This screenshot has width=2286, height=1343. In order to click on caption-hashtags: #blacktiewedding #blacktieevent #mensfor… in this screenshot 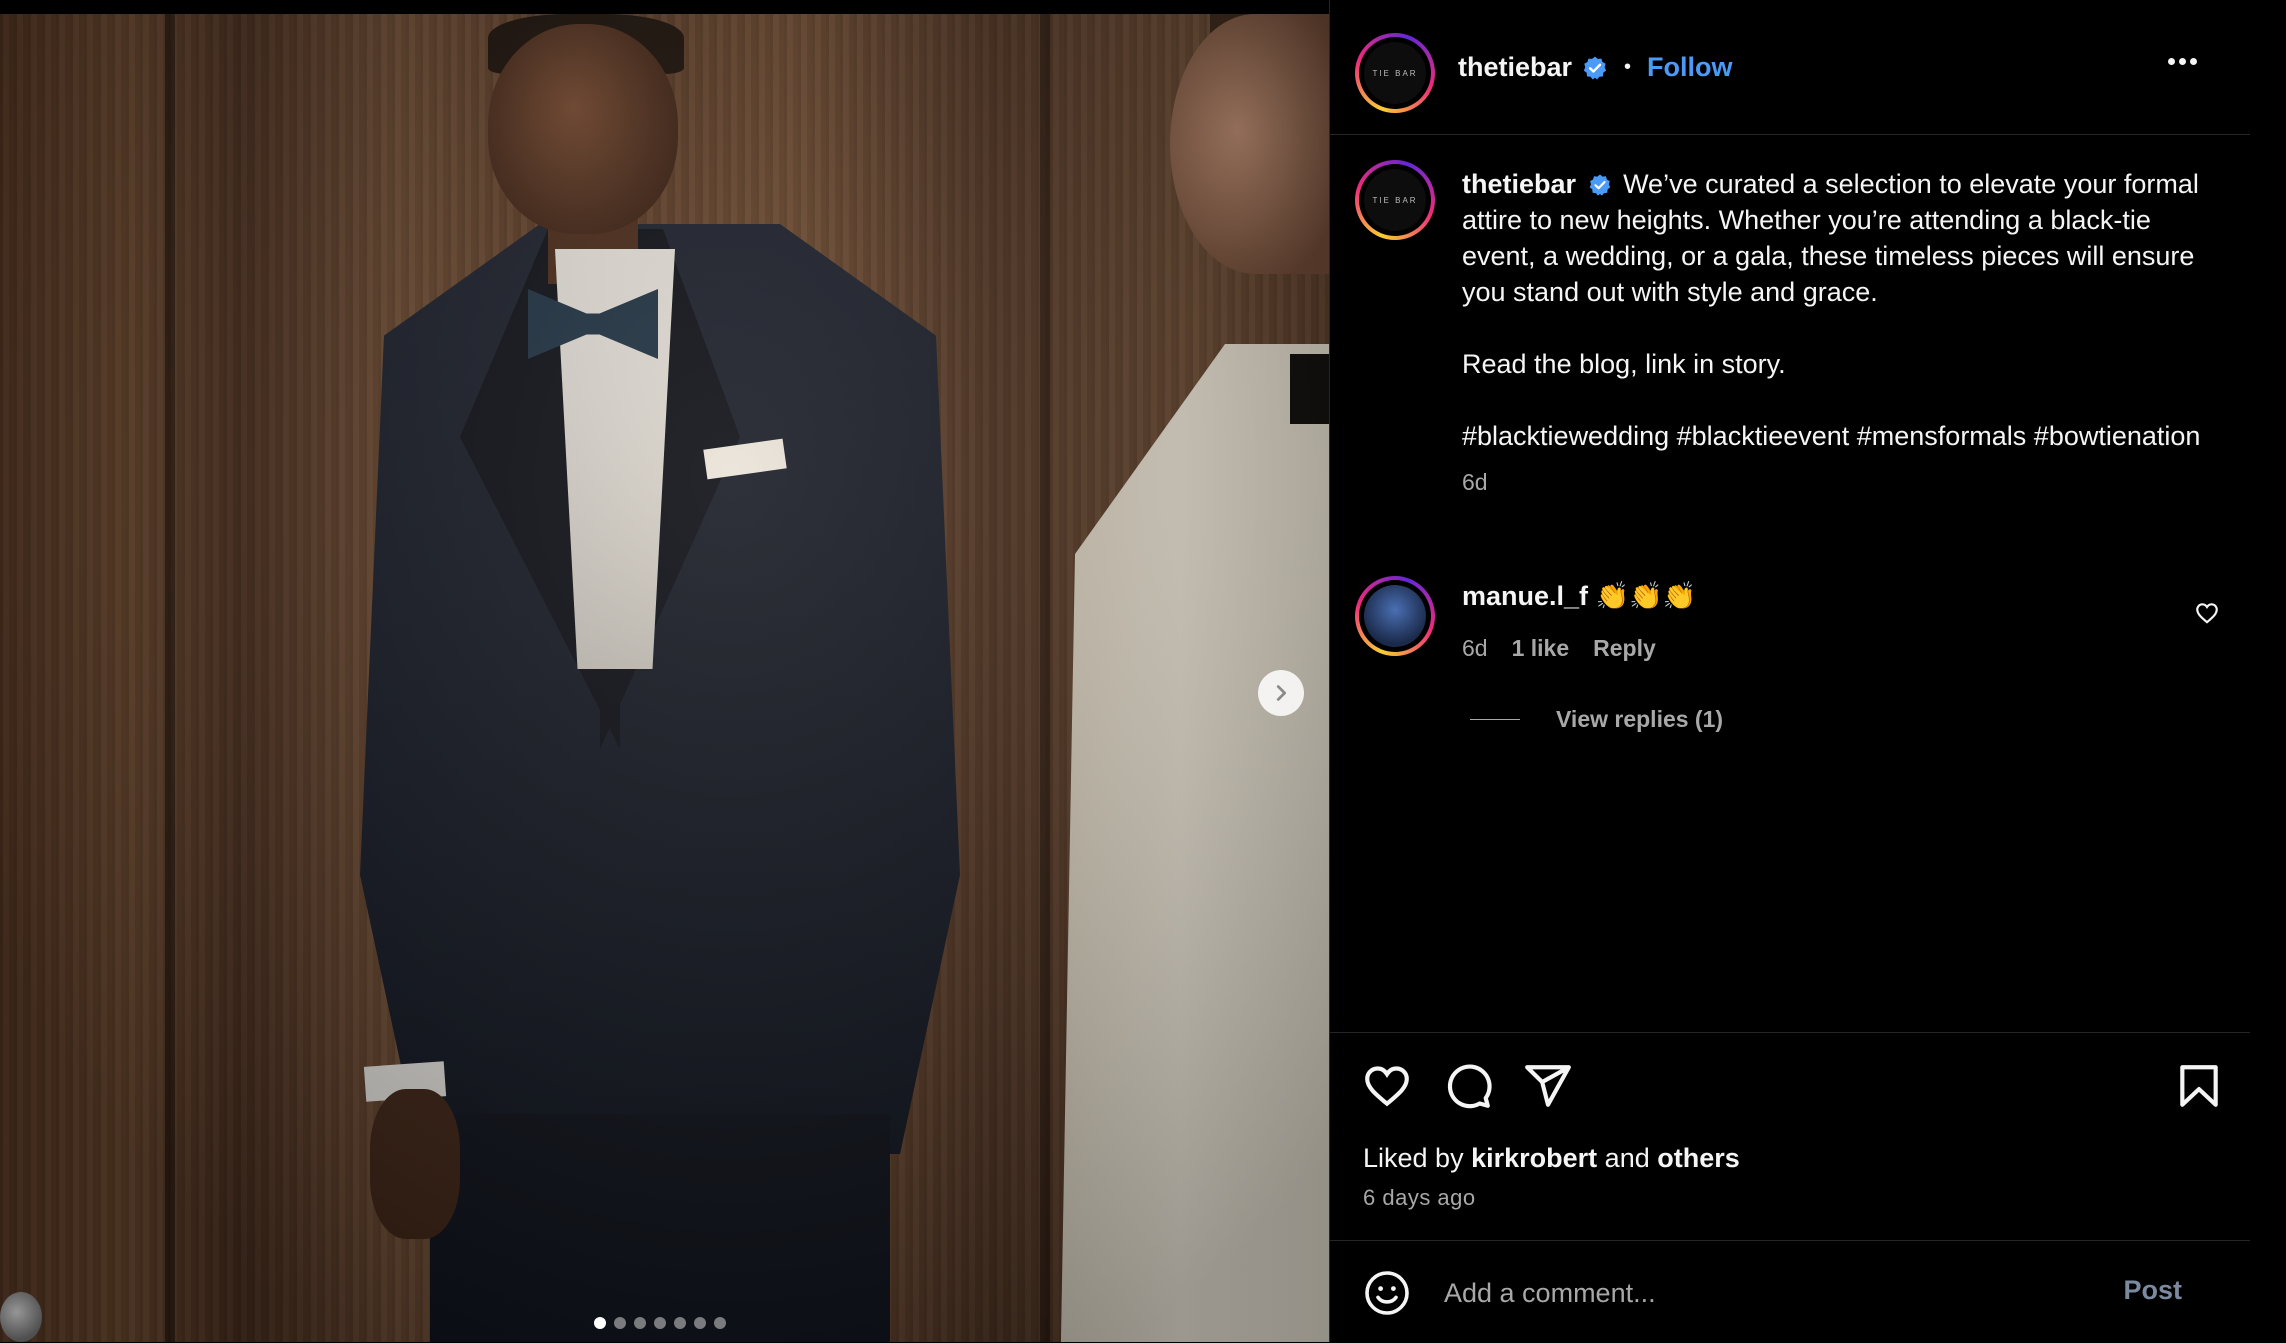, I will do `click(1832, 436)`.